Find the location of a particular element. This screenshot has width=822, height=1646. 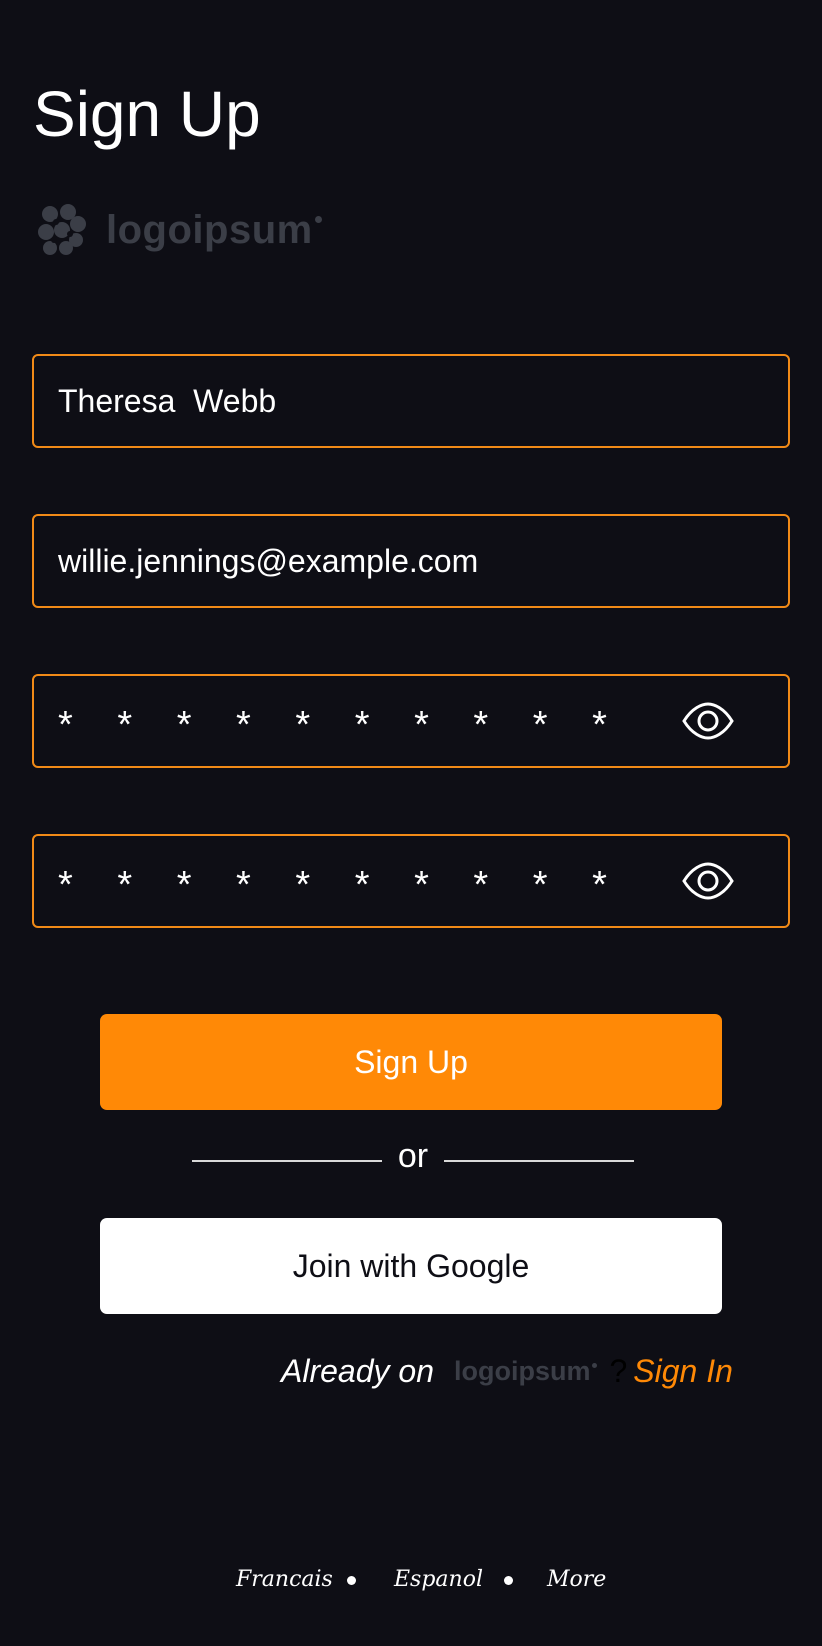

sign-in-prompt-text: Already on is located at coordinates (357, 1370).